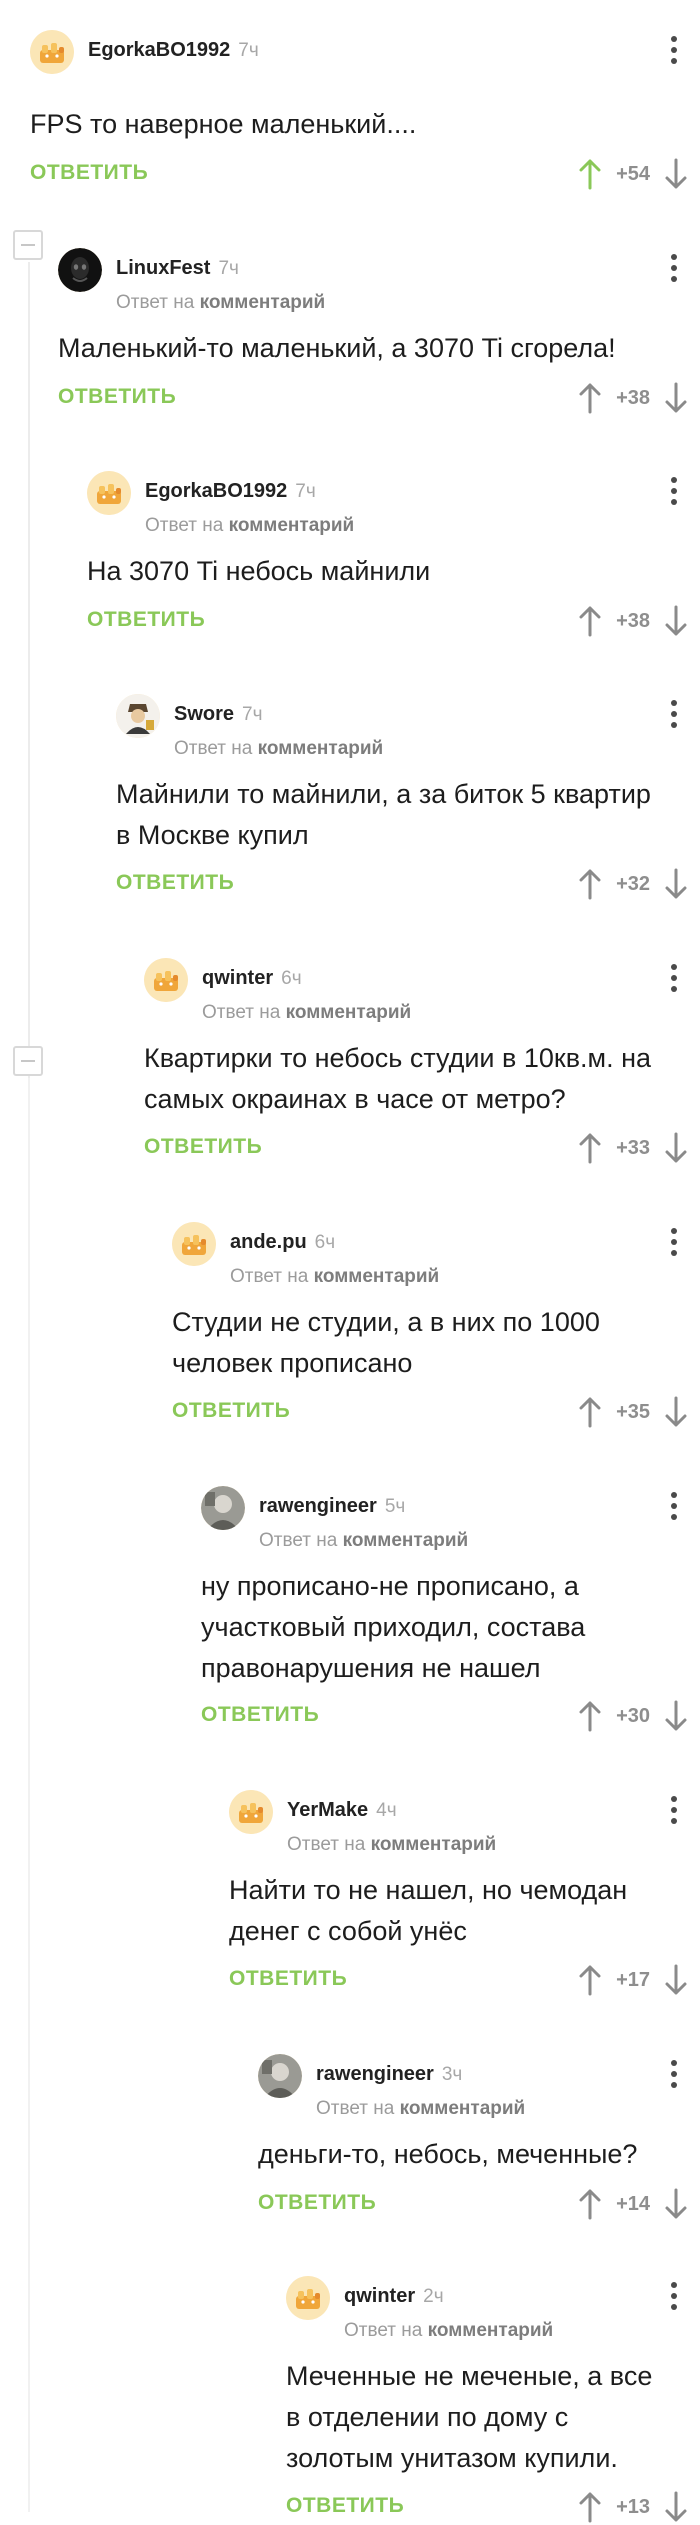 The width and height of the screenshot is (700, 2525). What do you see at coordinates (163, 268) in the screenshot?
I see `author-name: LinuxFest` at bounding box center [163, 268].